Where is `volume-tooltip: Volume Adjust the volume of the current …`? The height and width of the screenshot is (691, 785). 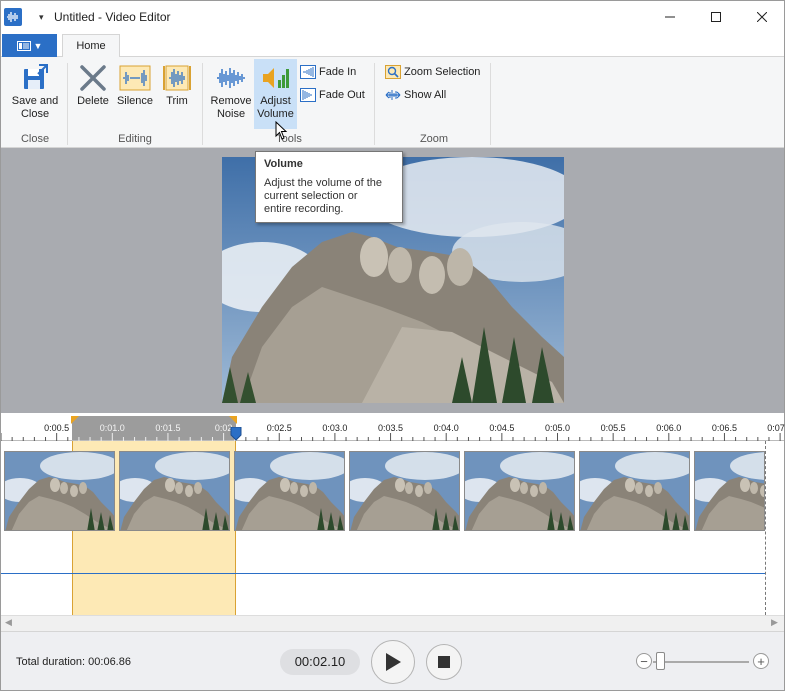 volume-tooltip: Volume Adjust the volume of the current … is located at coordinates (329, 187).